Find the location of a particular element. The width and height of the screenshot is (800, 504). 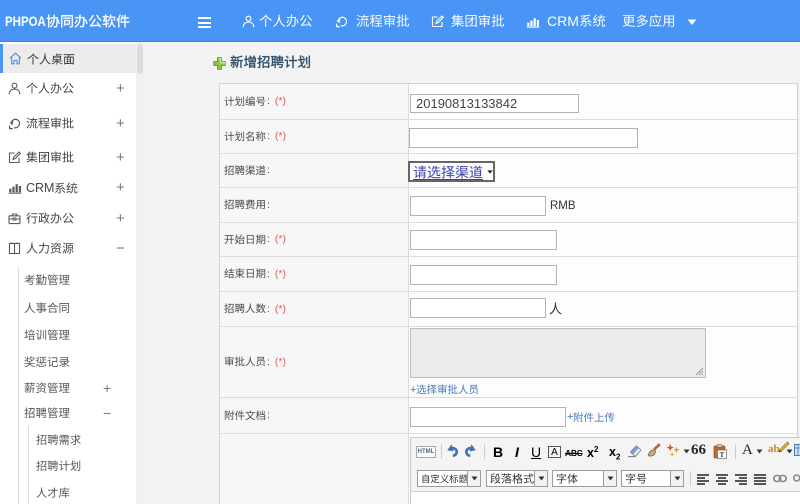

svg-text: T is located at coordinates (722, 455).